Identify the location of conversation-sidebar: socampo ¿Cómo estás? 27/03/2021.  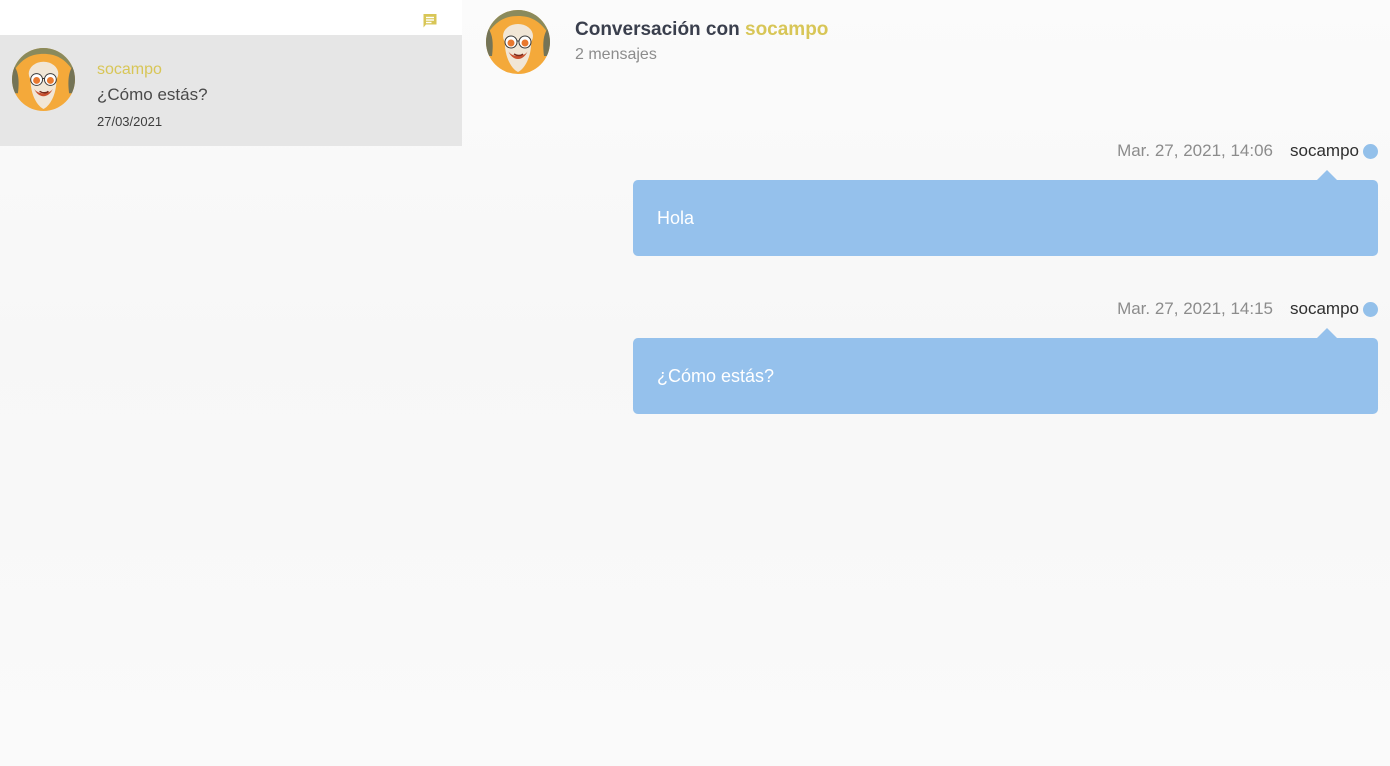
(231, 73).